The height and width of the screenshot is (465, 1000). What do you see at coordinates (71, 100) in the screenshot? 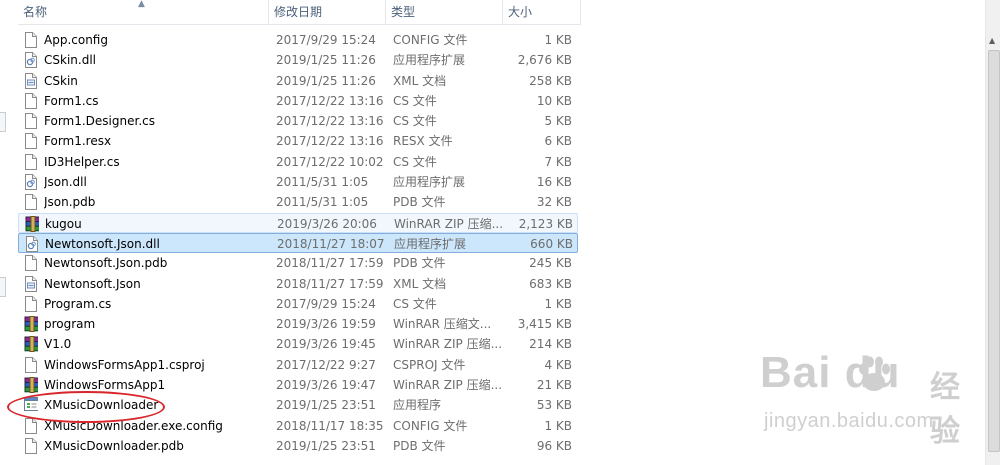
I see `file-name: Form1.cs` at bounding box center [71, 100].